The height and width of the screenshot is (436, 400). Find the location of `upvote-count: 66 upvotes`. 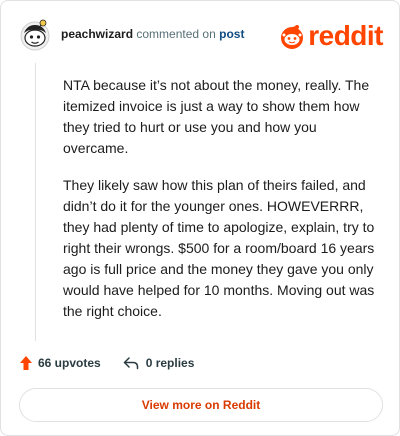

upvote-count: 66 upvotes is located at coordinates (69, 363).